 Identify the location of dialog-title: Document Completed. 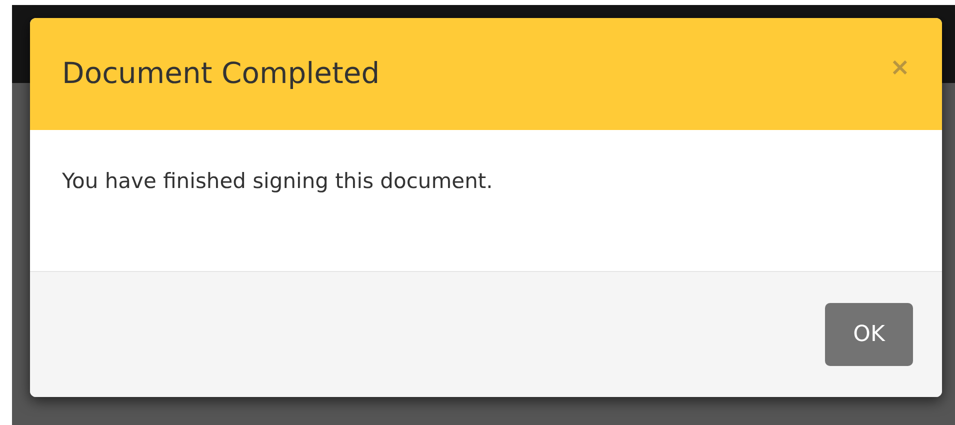
(221, 73).